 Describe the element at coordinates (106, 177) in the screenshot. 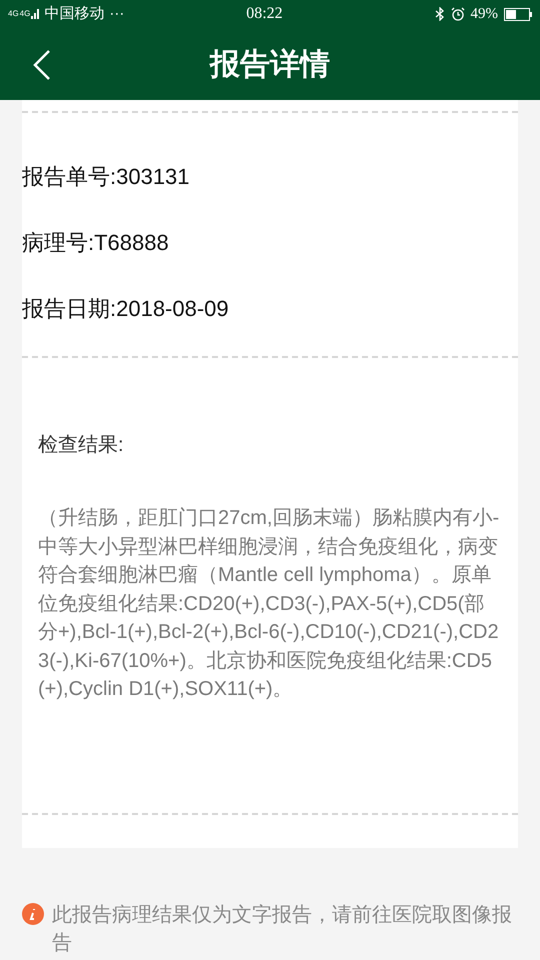

I see `info-line: 报告单号:303131` at that location.